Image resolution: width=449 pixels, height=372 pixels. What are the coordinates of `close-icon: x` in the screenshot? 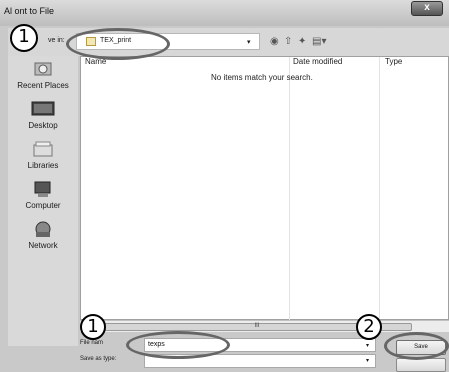 It's located at (427, 7).